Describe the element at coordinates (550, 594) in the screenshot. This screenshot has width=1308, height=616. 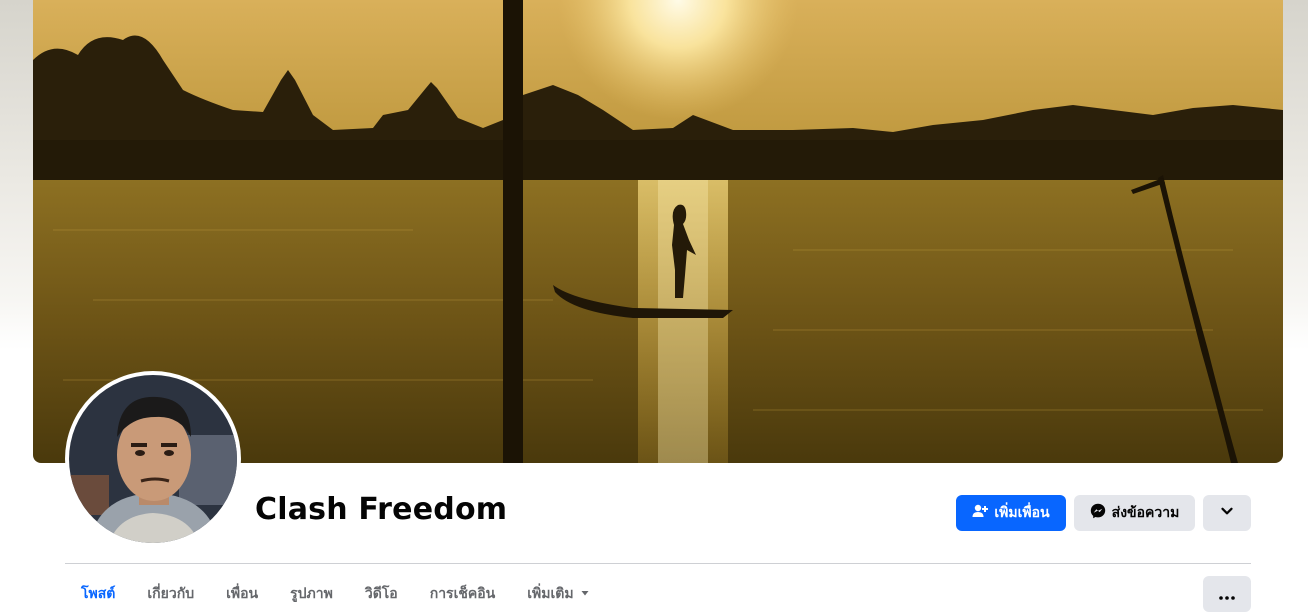
I see `tab-more-label: เพิ่มเติม` at that location.